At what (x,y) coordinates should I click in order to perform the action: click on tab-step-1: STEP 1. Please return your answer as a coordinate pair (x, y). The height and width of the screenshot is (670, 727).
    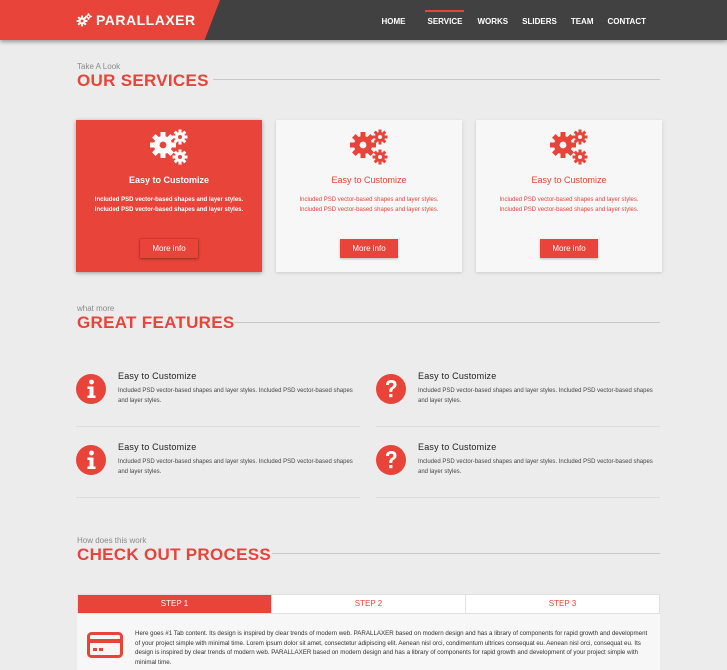
    Looking at the image, I should click on (174, 604).